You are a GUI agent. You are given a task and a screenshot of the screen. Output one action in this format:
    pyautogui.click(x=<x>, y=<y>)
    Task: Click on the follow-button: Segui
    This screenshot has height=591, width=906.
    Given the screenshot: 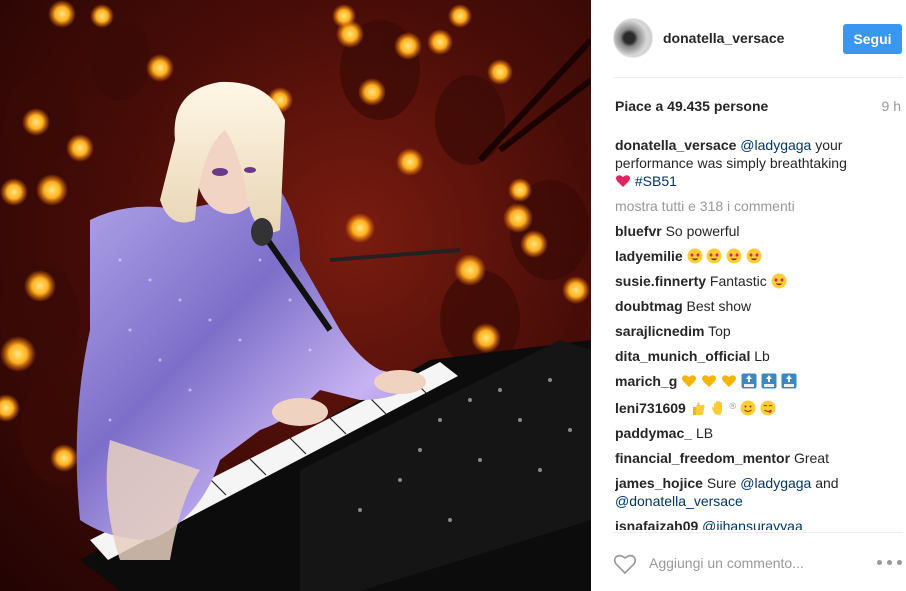 What is the action you would take?
    pyautogui.click(x=872, y=39)
    